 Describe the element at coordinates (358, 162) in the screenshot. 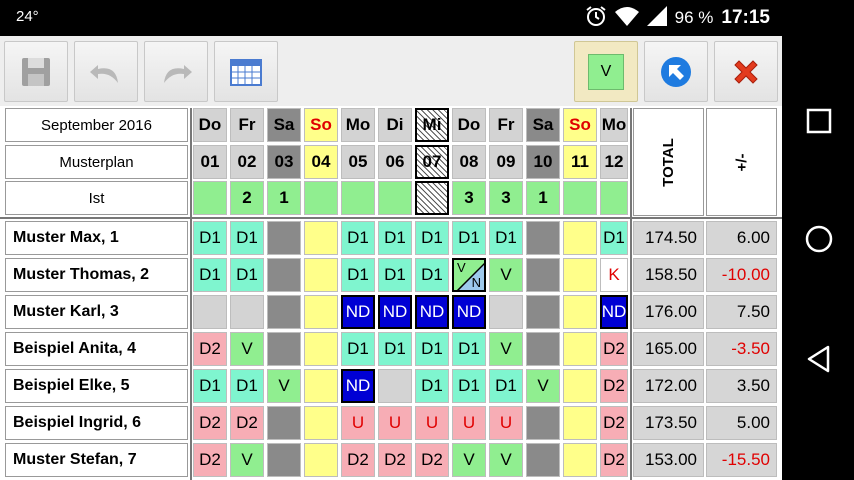

I see `day-number: 05` at that location.